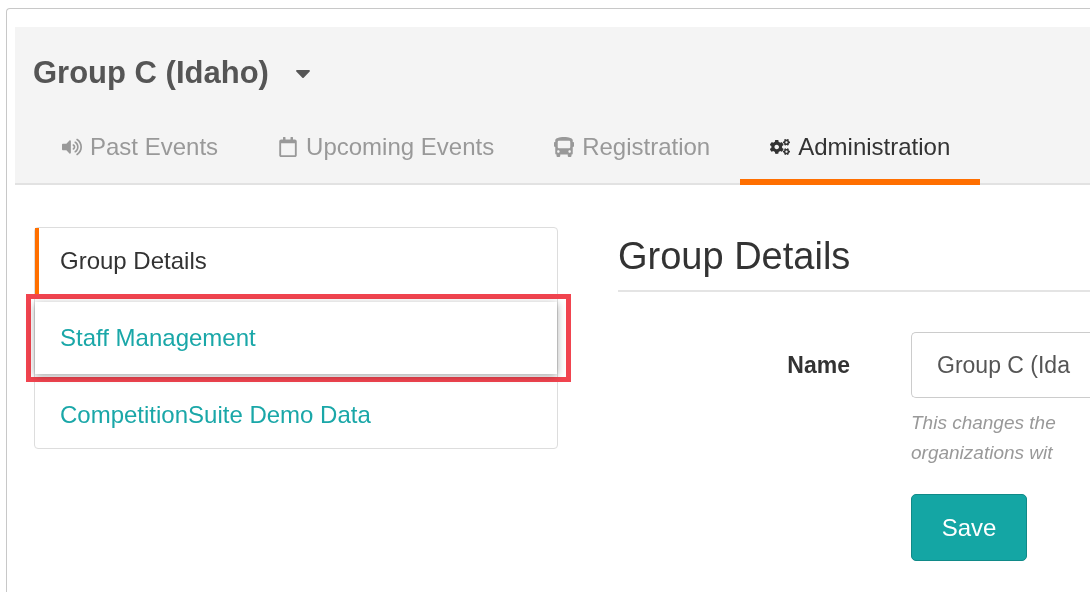 The width and height of the screenshot is (1090, 592). Describe the element at coordinates (780, 147) in the screenshot. I see `gears-icon` at that location.